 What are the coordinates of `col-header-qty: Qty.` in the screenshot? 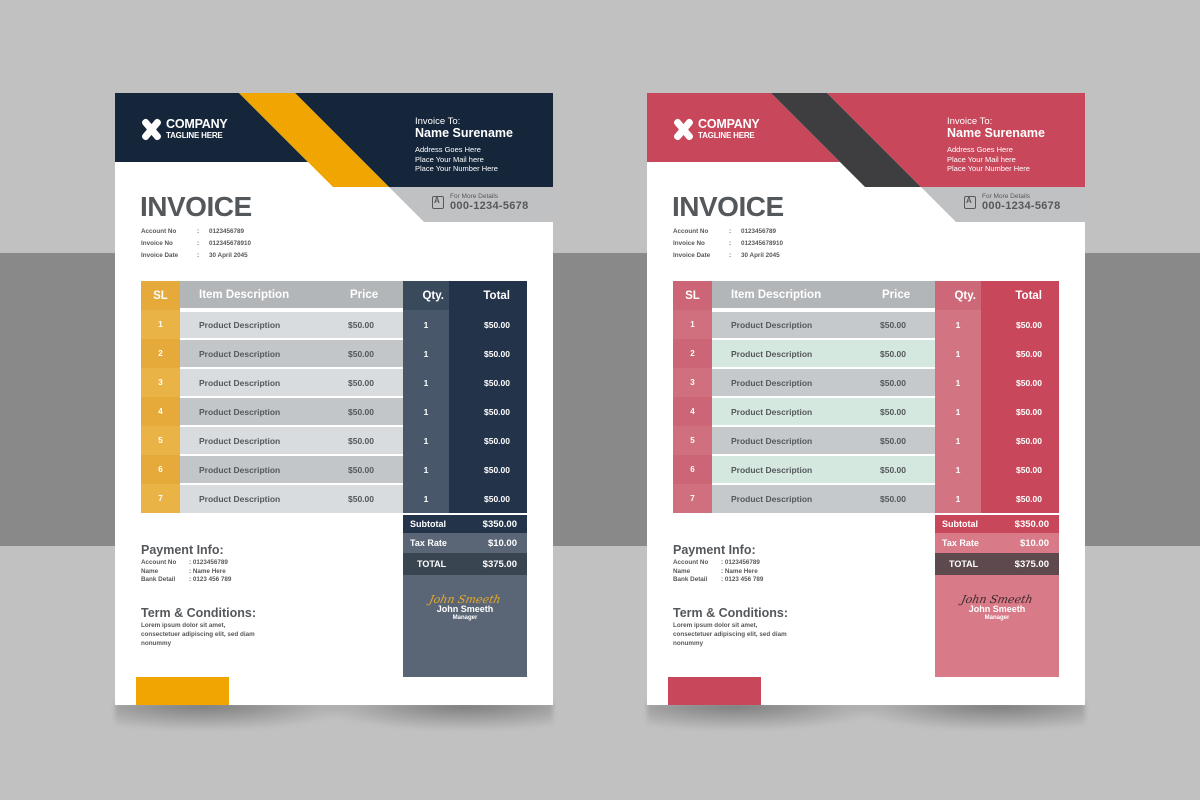 It's located at (958, 295).